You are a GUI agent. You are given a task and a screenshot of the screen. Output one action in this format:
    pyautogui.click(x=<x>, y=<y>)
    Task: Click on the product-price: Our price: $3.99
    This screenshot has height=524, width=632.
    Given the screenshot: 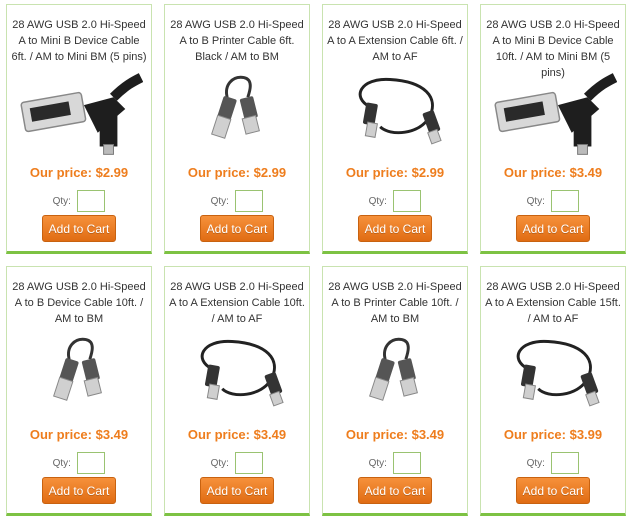 What is the action you would take?
    pyautogui.click(x=553, y=434)
    